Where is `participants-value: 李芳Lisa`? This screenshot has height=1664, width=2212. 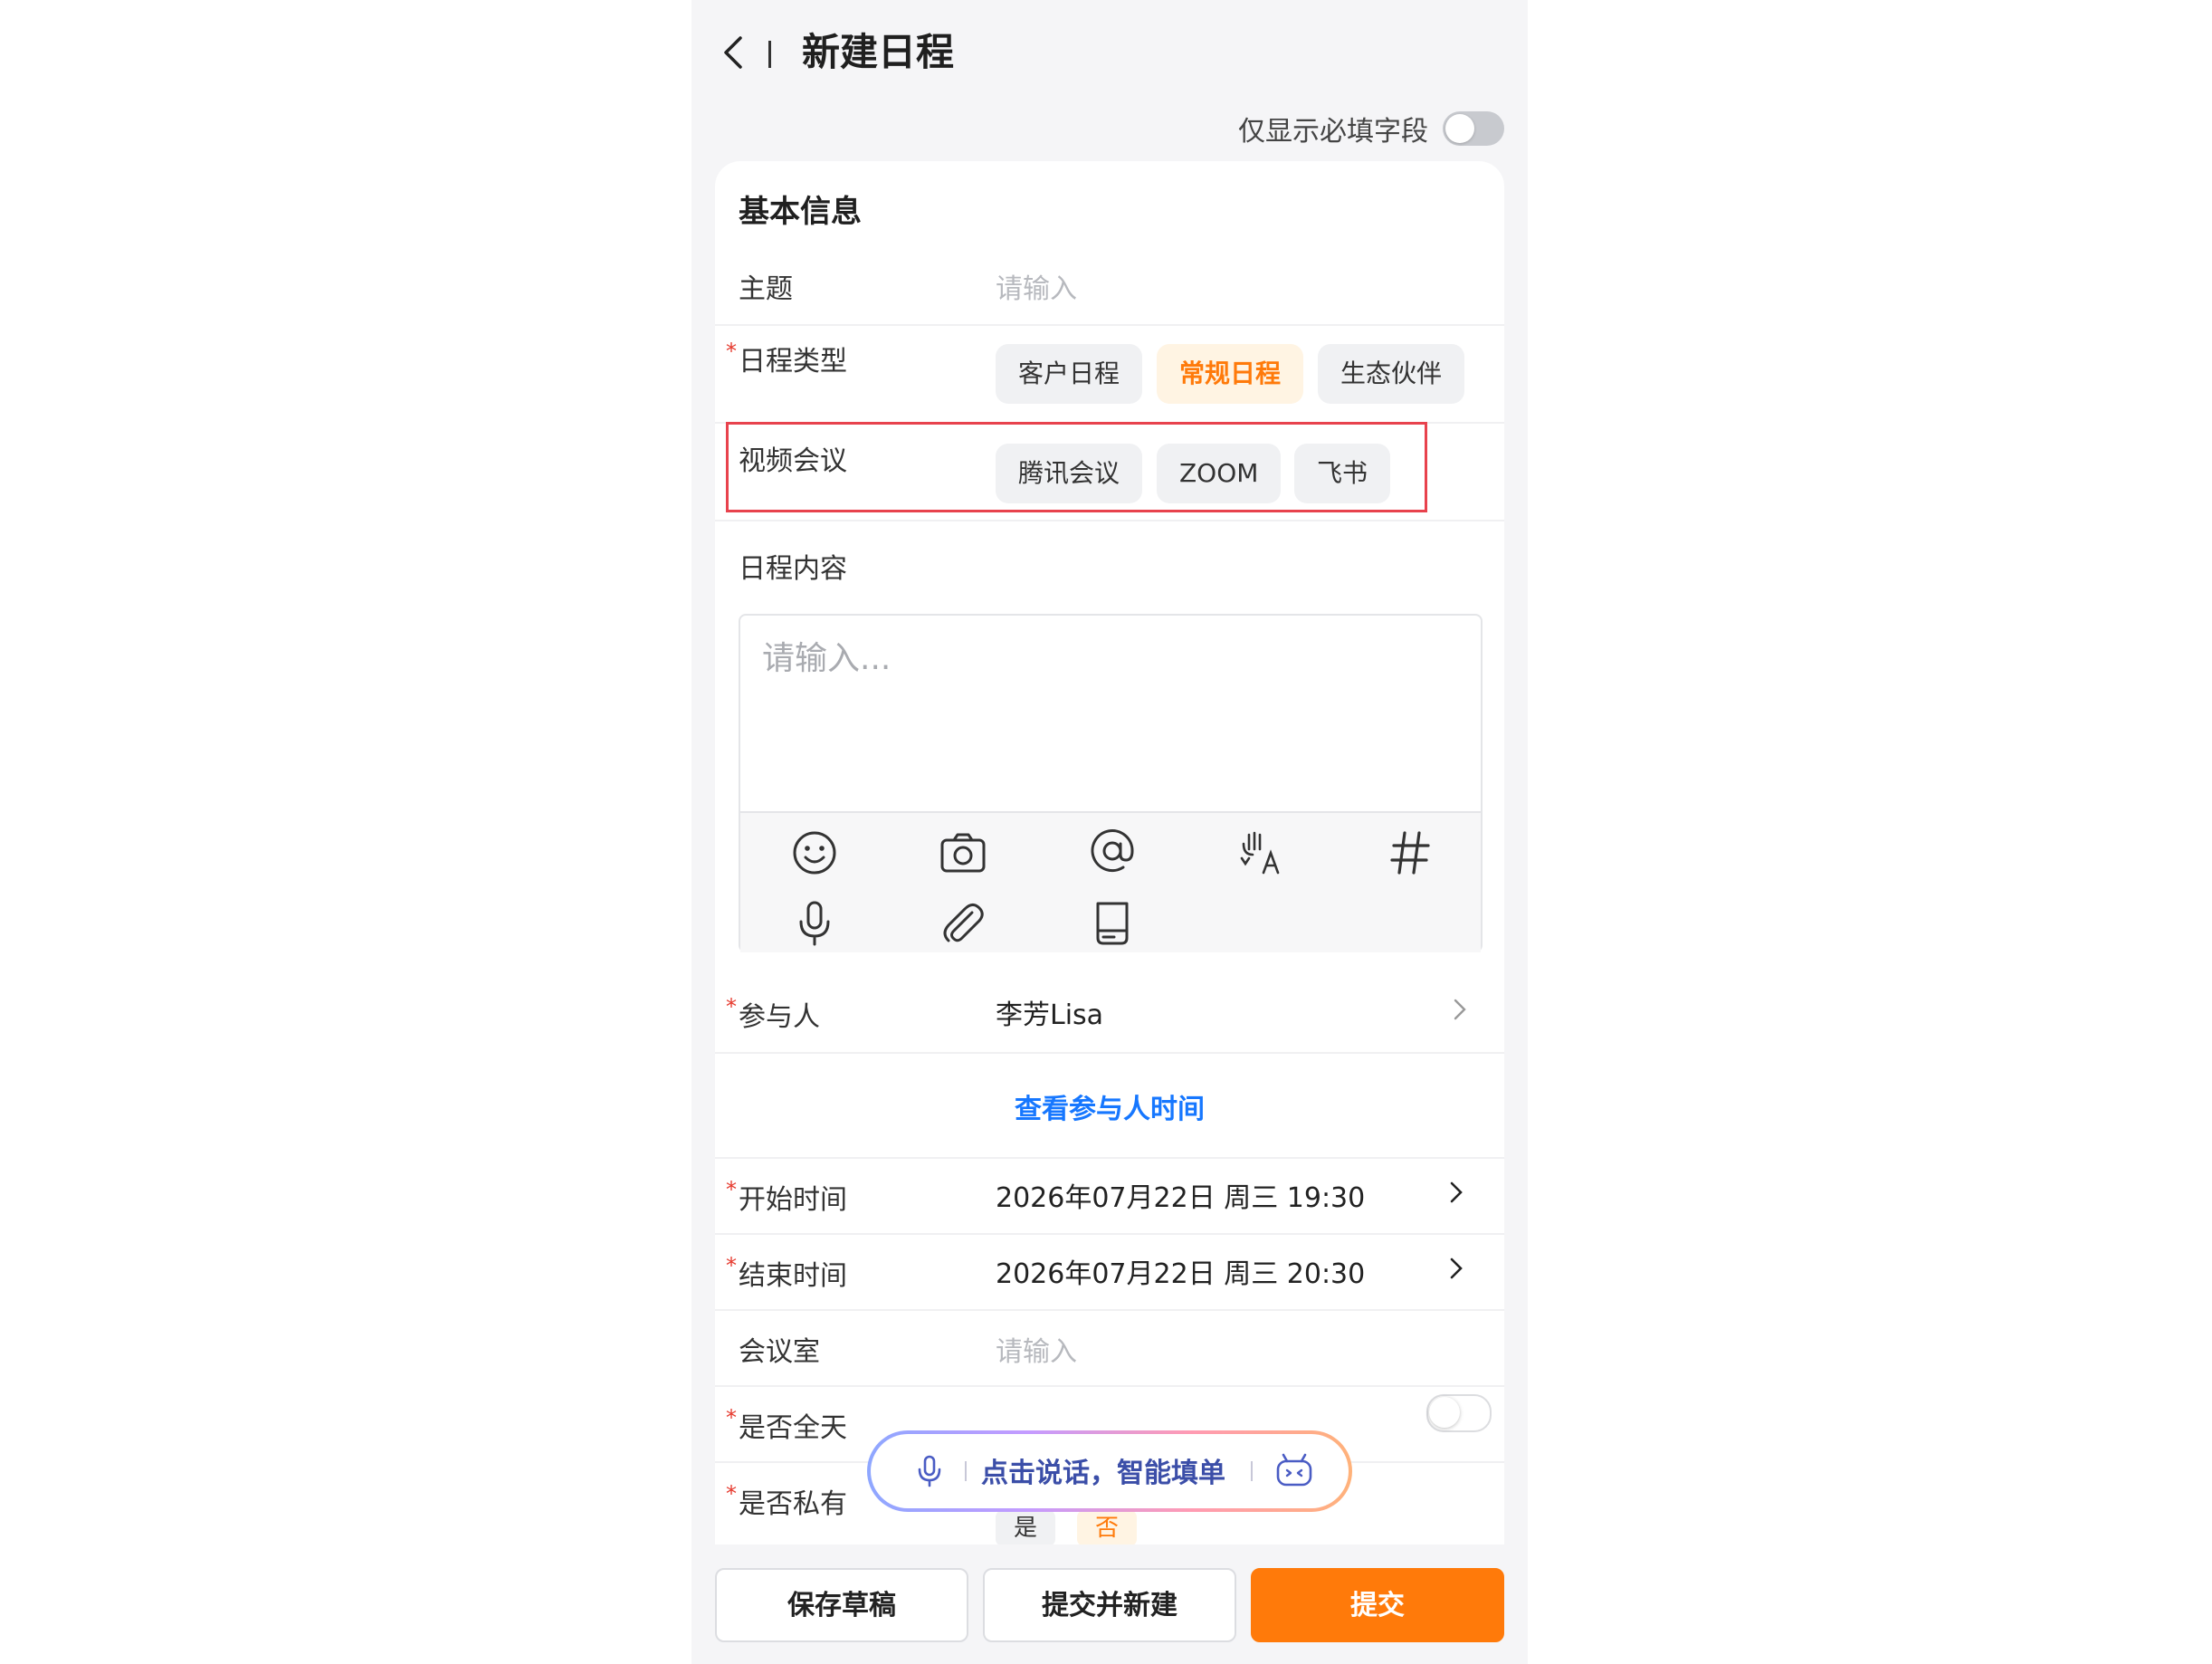
participants-value: 李芳Lisa is located at coordinates (1050, 1015).